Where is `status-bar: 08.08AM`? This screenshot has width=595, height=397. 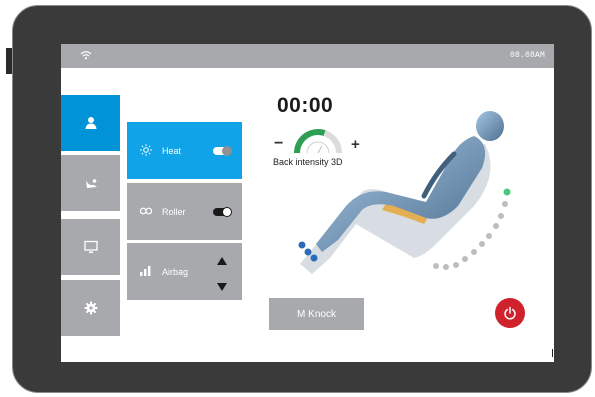 status-bar: 08.08AM is located at coordinates (307, 56).